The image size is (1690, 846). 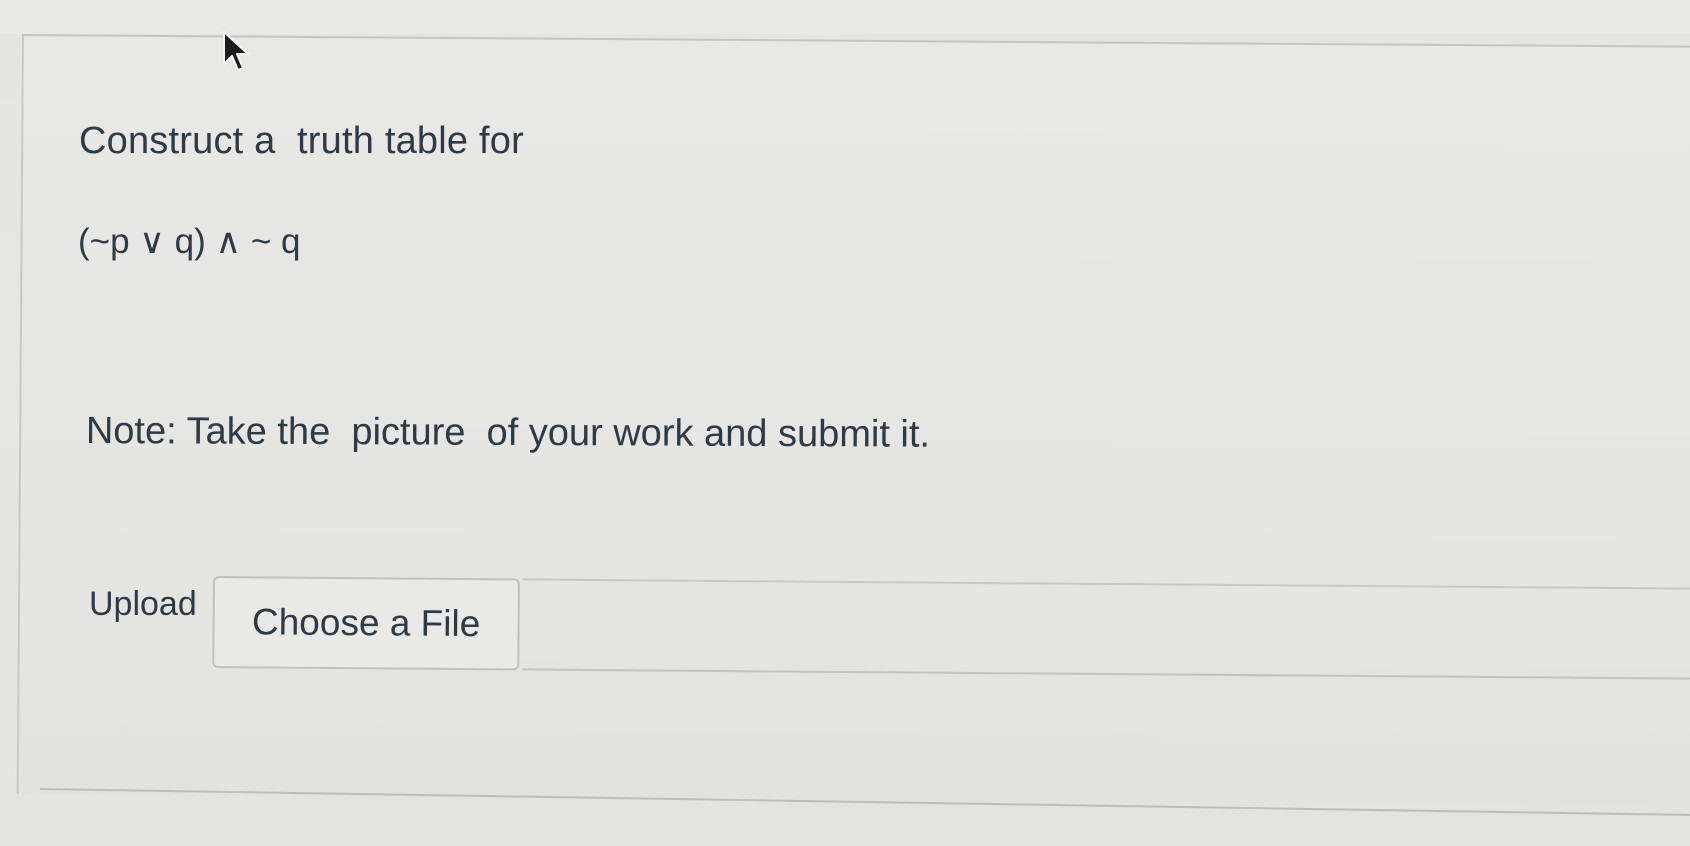 What do you see at coordinates (366, 623) in the screenshot?
I see `choose-file-button: Choose a File` at bounding box center [366, 623].